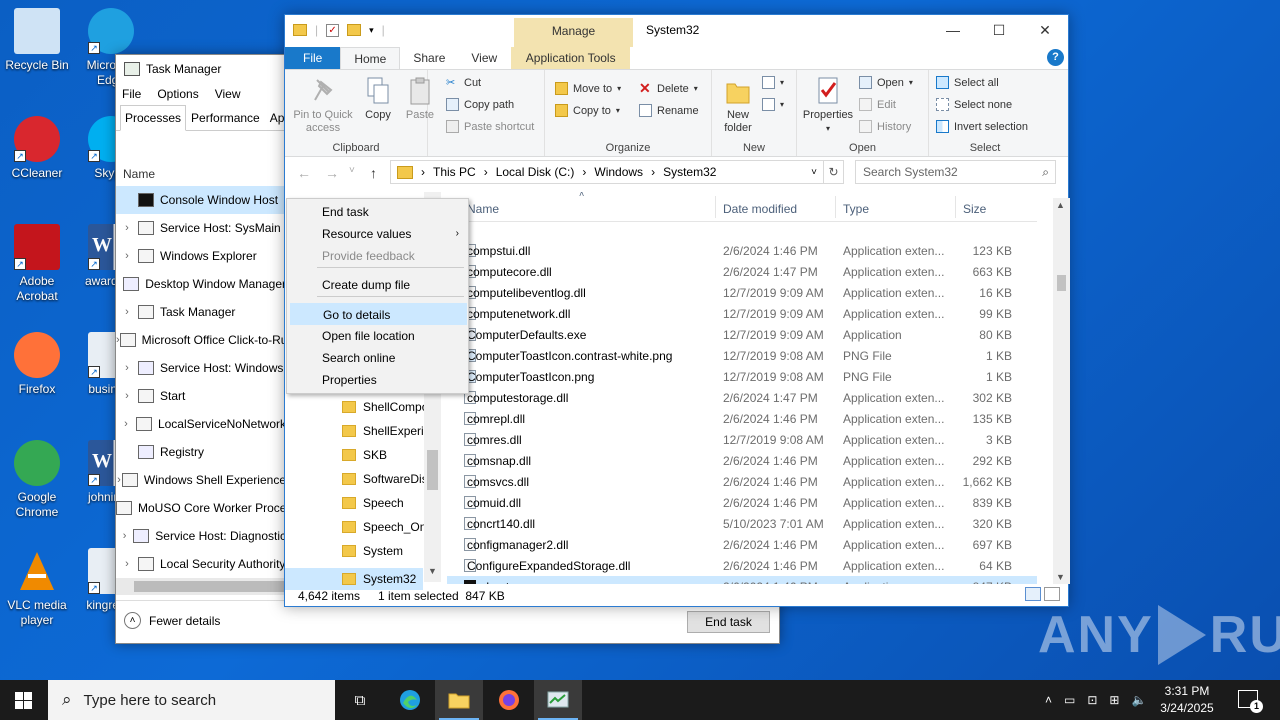  Describe the element at coordinates (480, 104) in the screenshot. I see `copy-path-button: Copy path` at that location.